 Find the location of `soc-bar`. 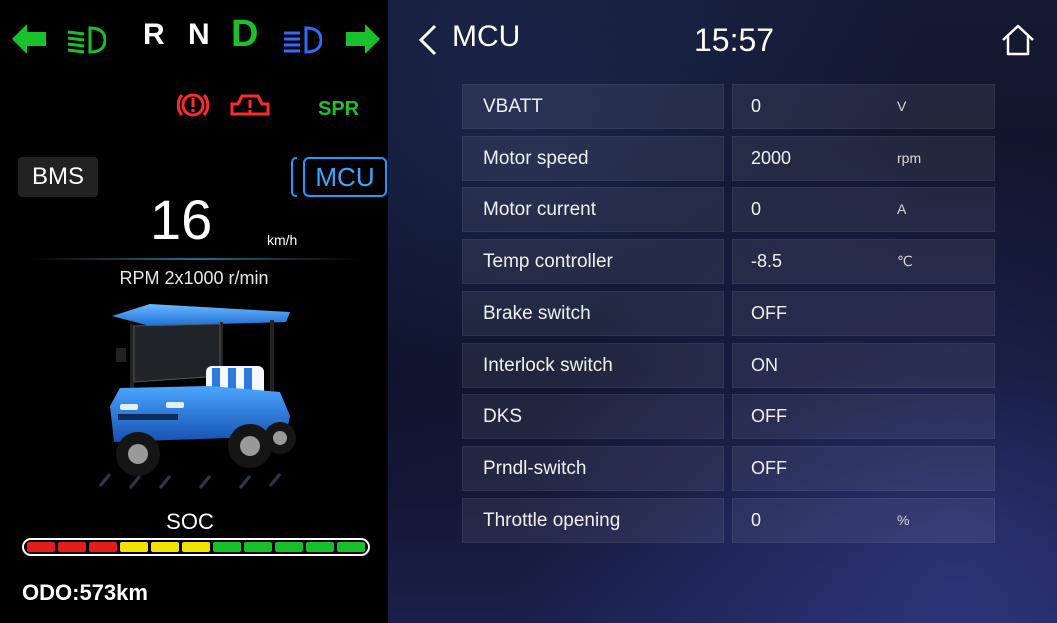

soc-bar is located at coordinates (196, 547).